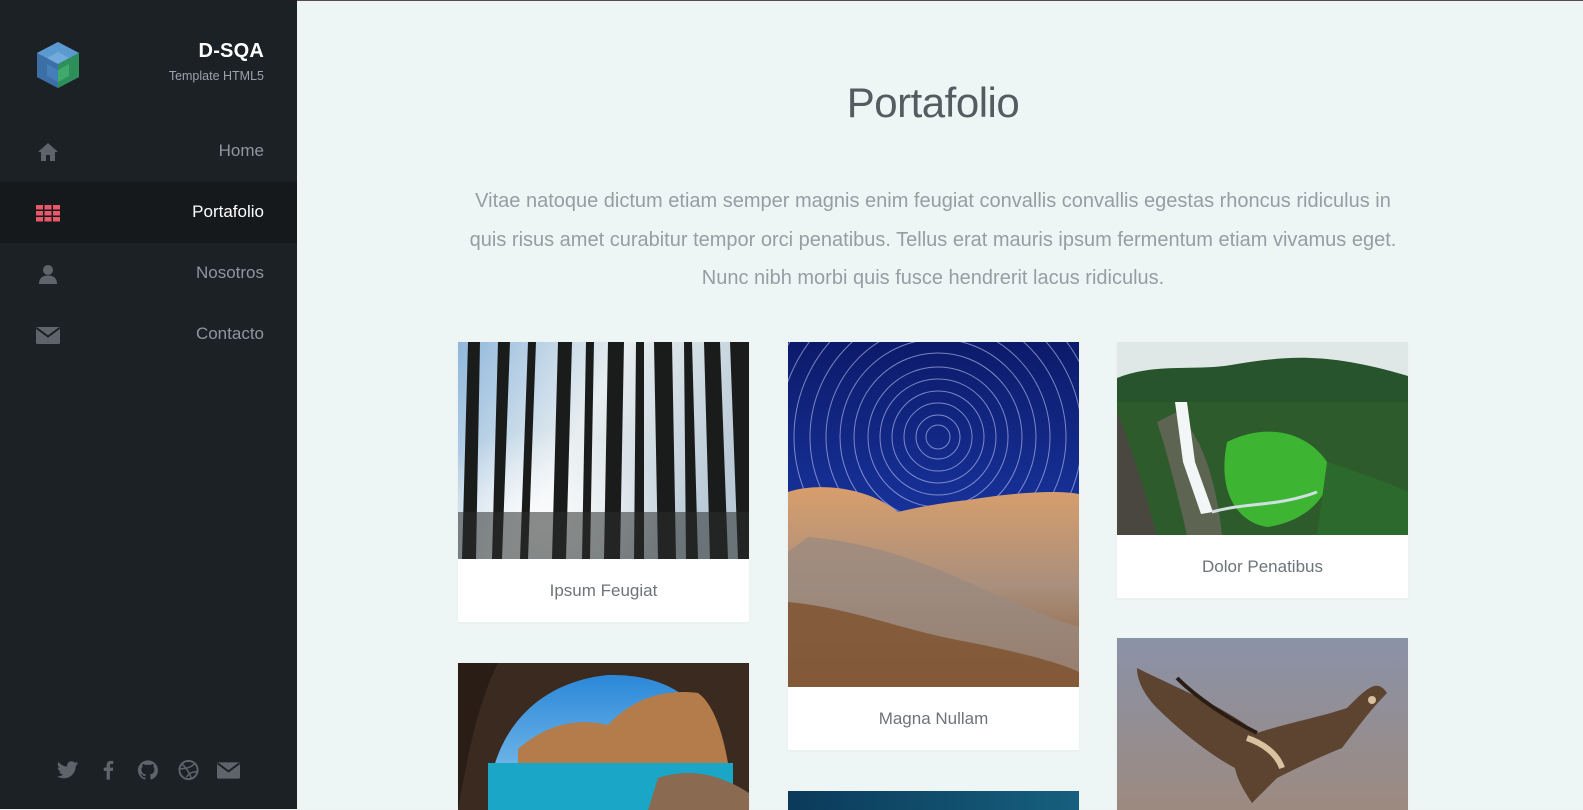 Image resolution: width=1583 pixels, height=810 pixels. Describe the element at coordinates (1262, 566) in the screenshot. I see `card-caption: Dolor Penatibus` at that location.